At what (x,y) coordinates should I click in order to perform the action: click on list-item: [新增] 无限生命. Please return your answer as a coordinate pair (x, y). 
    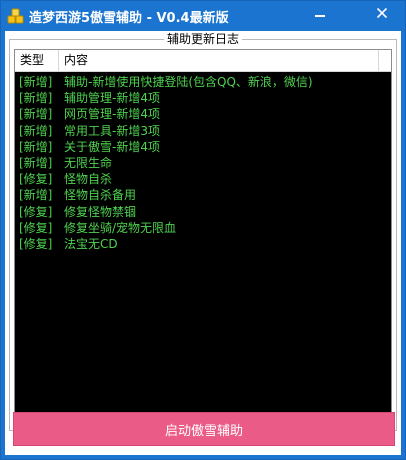
    Looking at the image, I should click on (203, 163).